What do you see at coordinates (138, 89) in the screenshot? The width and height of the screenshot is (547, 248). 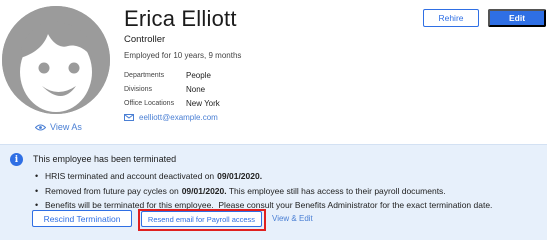 I see `detail-label: Divisions` at bounding box center [138, 89].